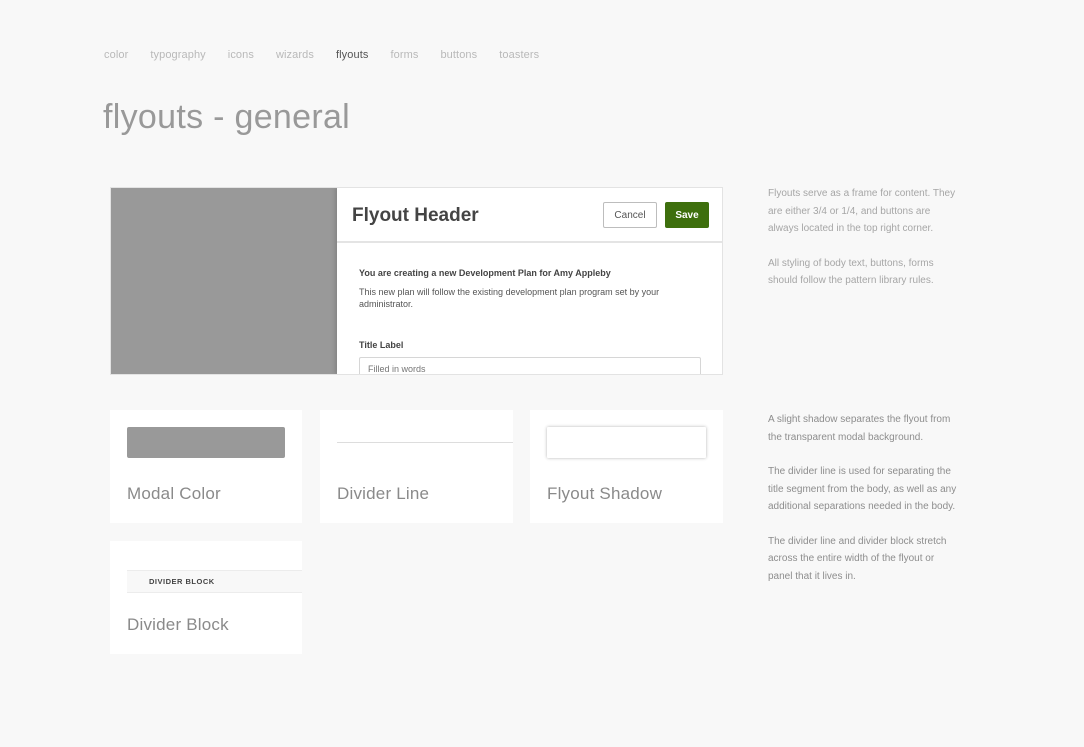 This screenshot has width=1084, height=747. I want to click on page-title: flyouts - general, so click(227, 117).